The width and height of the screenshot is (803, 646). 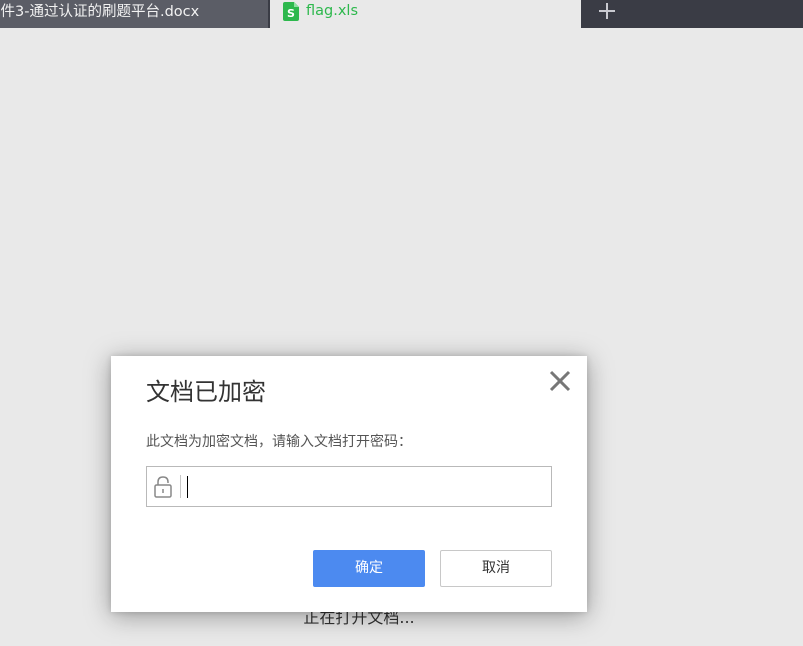 What do you see at coordinates (560, 381) in the screenshot?
I see `dialog-close-icon` at bounding box center [560, 381].